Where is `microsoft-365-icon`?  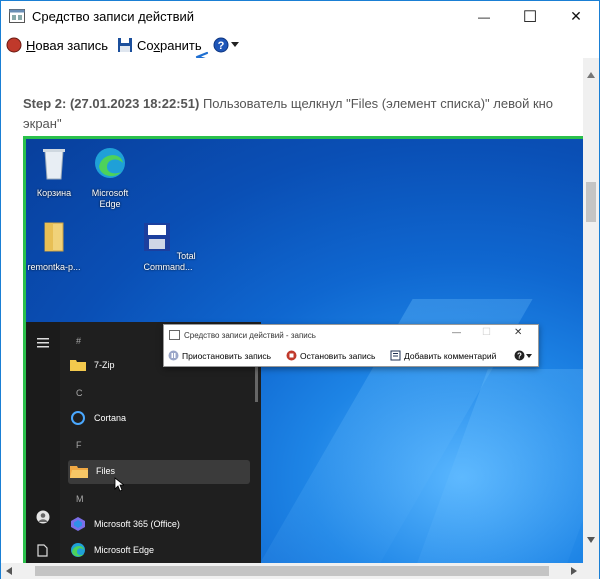
microsoft-365-icon is located at coordinates (78, 524).